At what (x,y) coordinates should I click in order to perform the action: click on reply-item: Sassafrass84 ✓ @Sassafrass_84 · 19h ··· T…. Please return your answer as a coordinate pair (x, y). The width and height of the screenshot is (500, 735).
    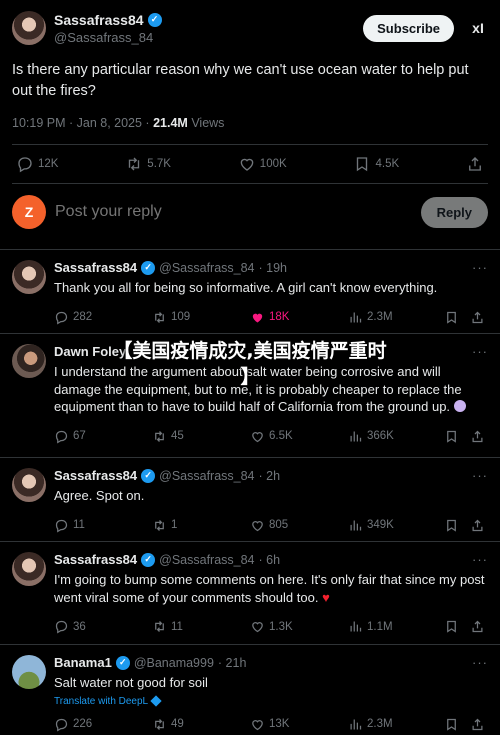
    Looking at the image, I should click on (250, 292).